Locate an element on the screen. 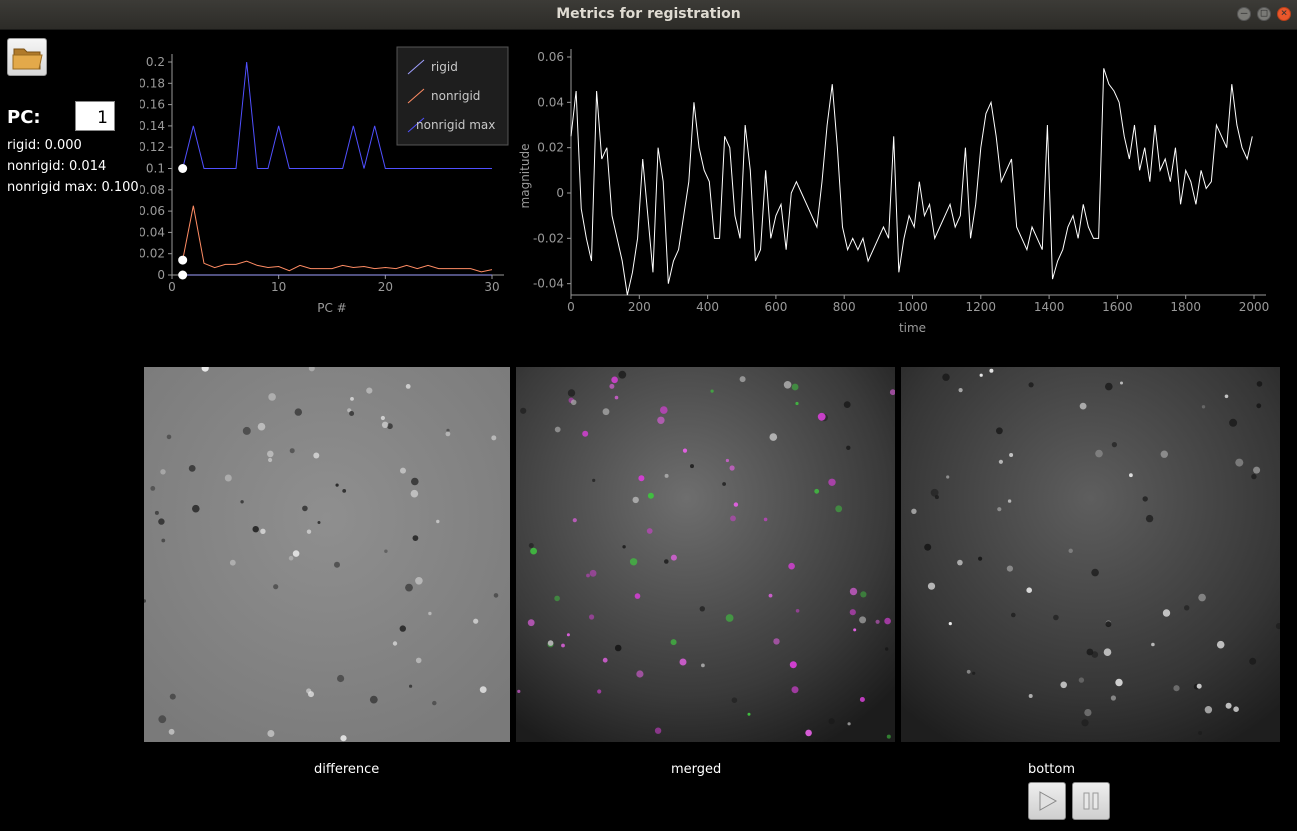  pause-button is located at coordinates (1091, 801).